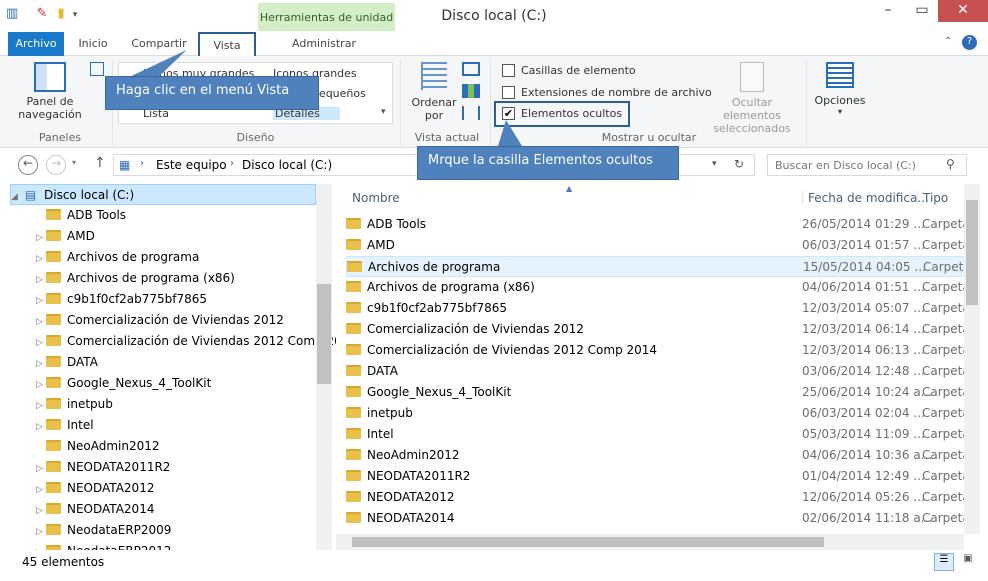 This screenshot has width=988, height=581. I want to click on tree-item: ADB Tools, so click(189, 215).